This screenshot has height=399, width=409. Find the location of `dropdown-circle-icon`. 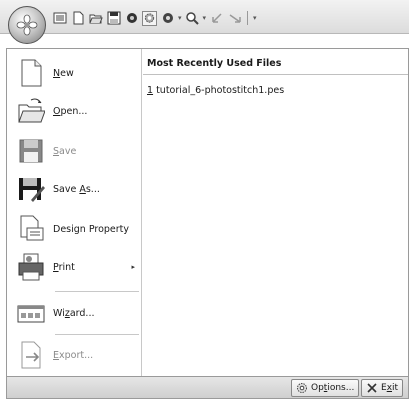

dropdown-circle-icon is located at coordinates (167, 18).